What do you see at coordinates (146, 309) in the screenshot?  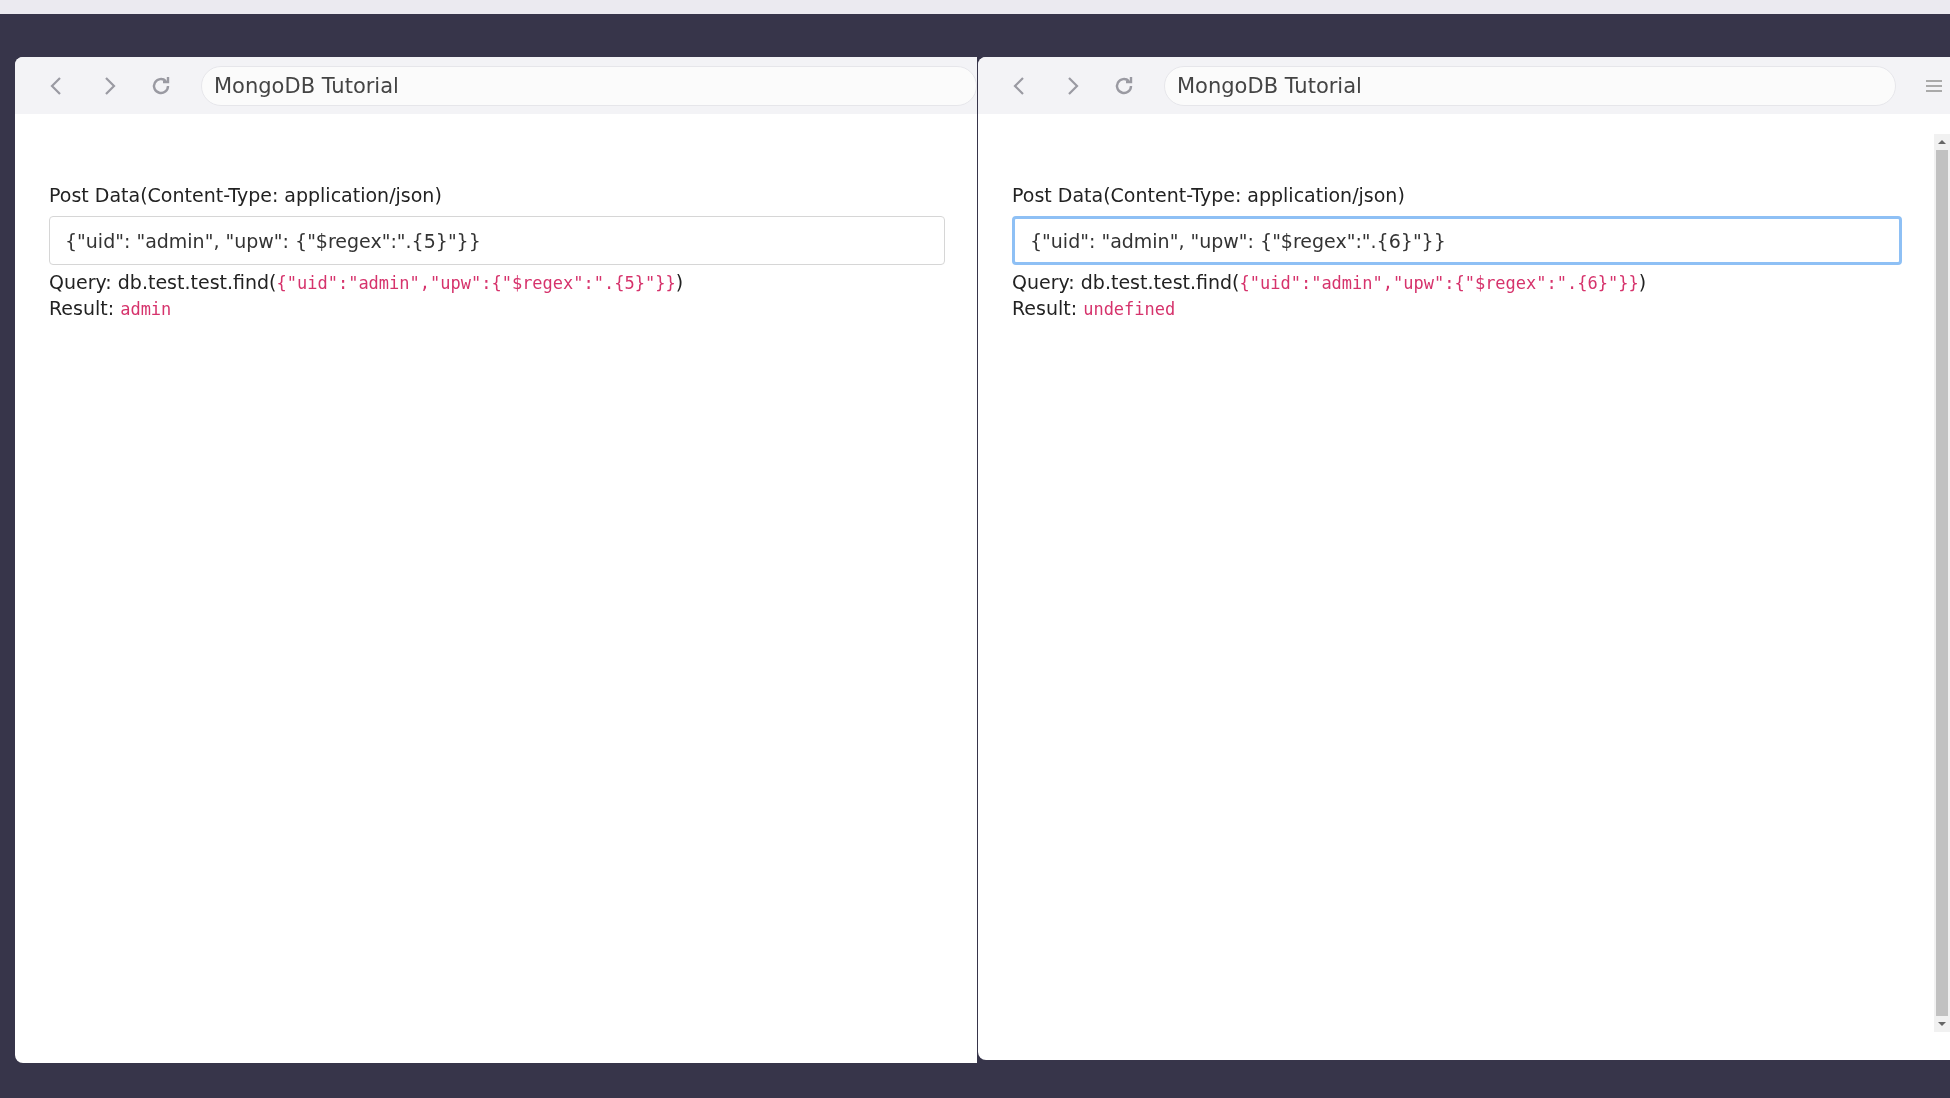 I see `result-value: admin` at bounding box center [146, 309].